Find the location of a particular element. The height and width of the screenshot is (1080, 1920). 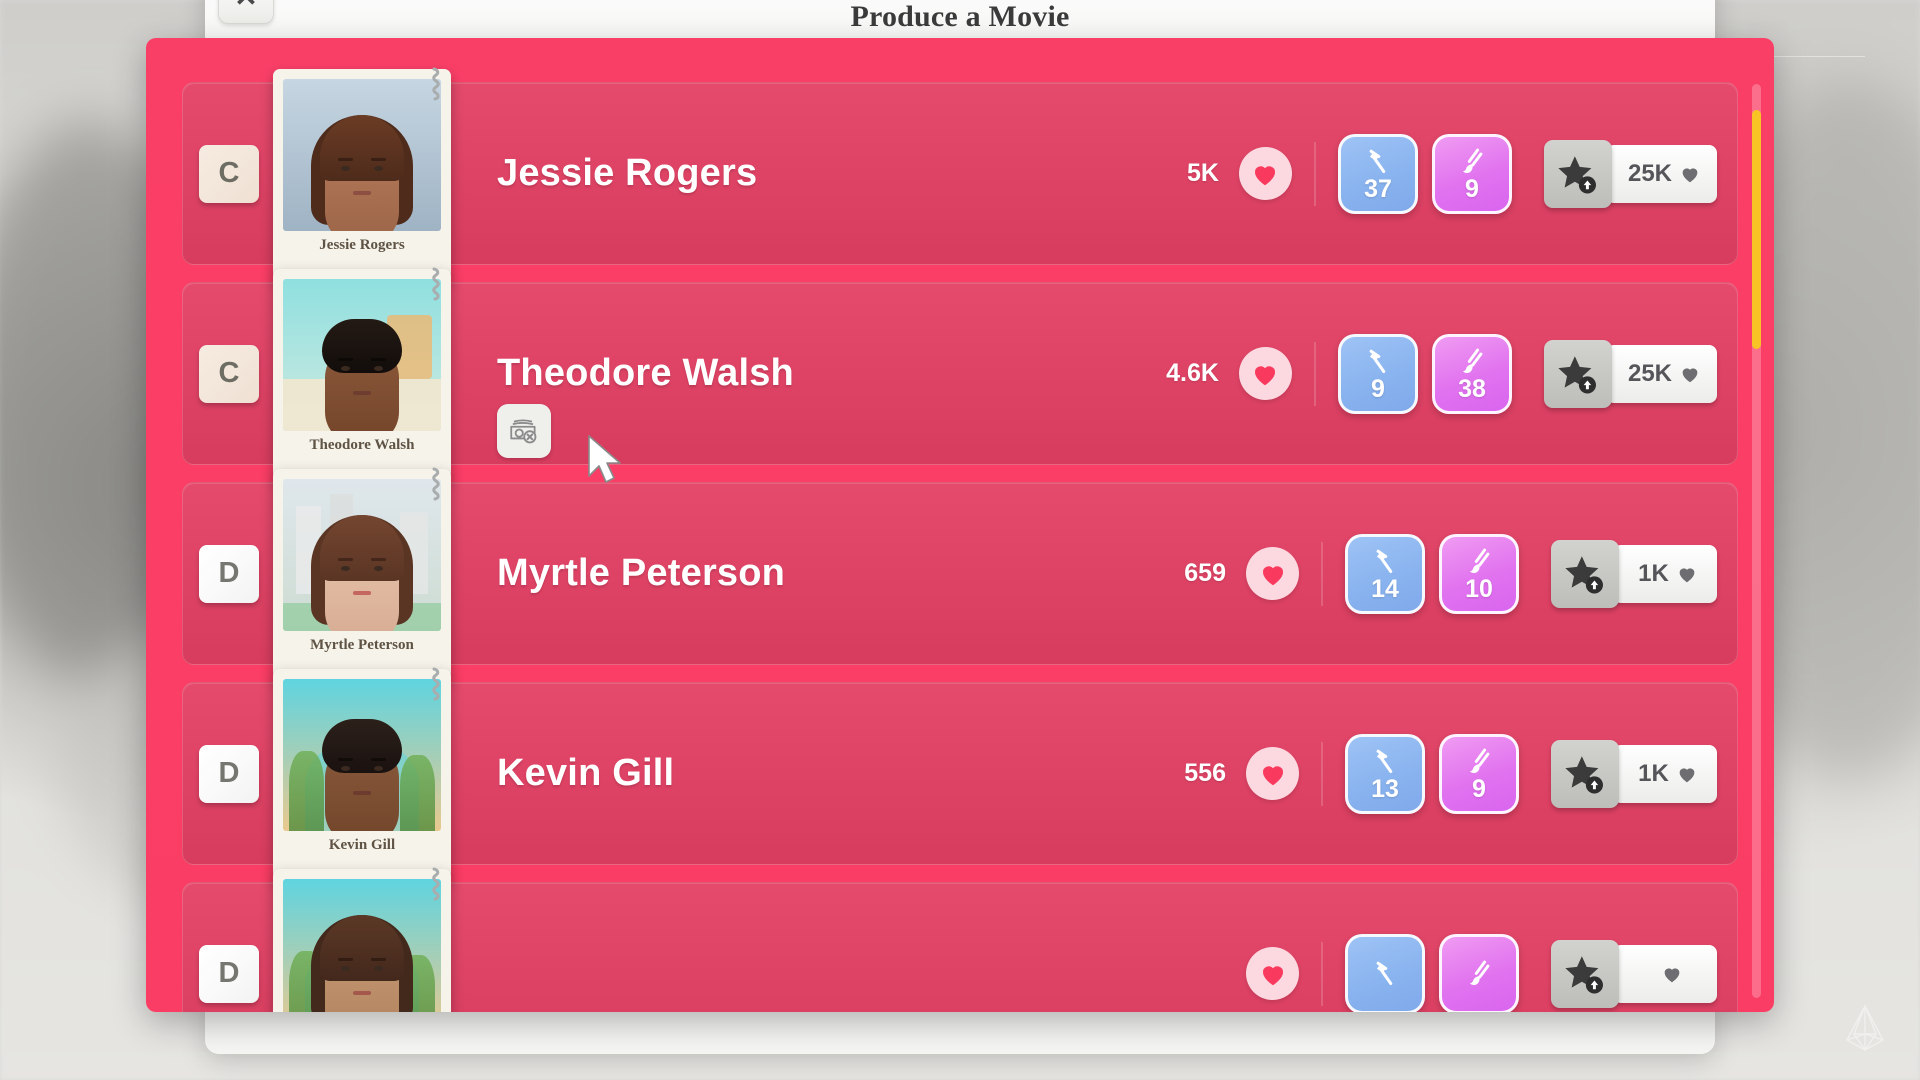

fan-count: 556 is located at coordinates (1205, 773).